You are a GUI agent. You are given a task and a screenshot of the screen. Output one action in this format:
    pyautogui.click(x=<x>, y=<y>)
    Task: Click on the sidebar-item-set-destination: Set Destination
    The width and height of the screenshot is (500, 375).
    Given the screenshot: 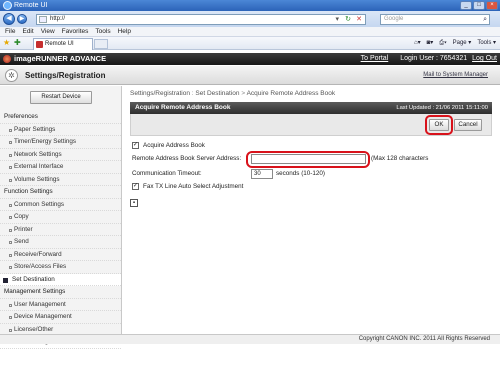 What is the action you would take?
    pyautogui.click(x=60, y=279)
    